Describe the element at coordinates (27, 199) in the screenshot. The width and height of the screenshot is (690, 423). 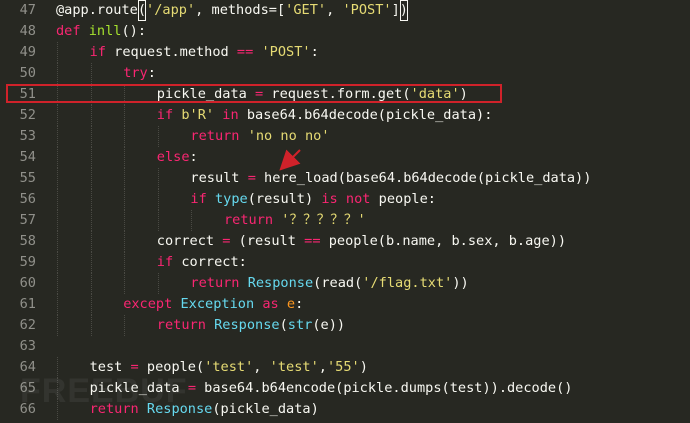
I see `line-number: 56` at that location.